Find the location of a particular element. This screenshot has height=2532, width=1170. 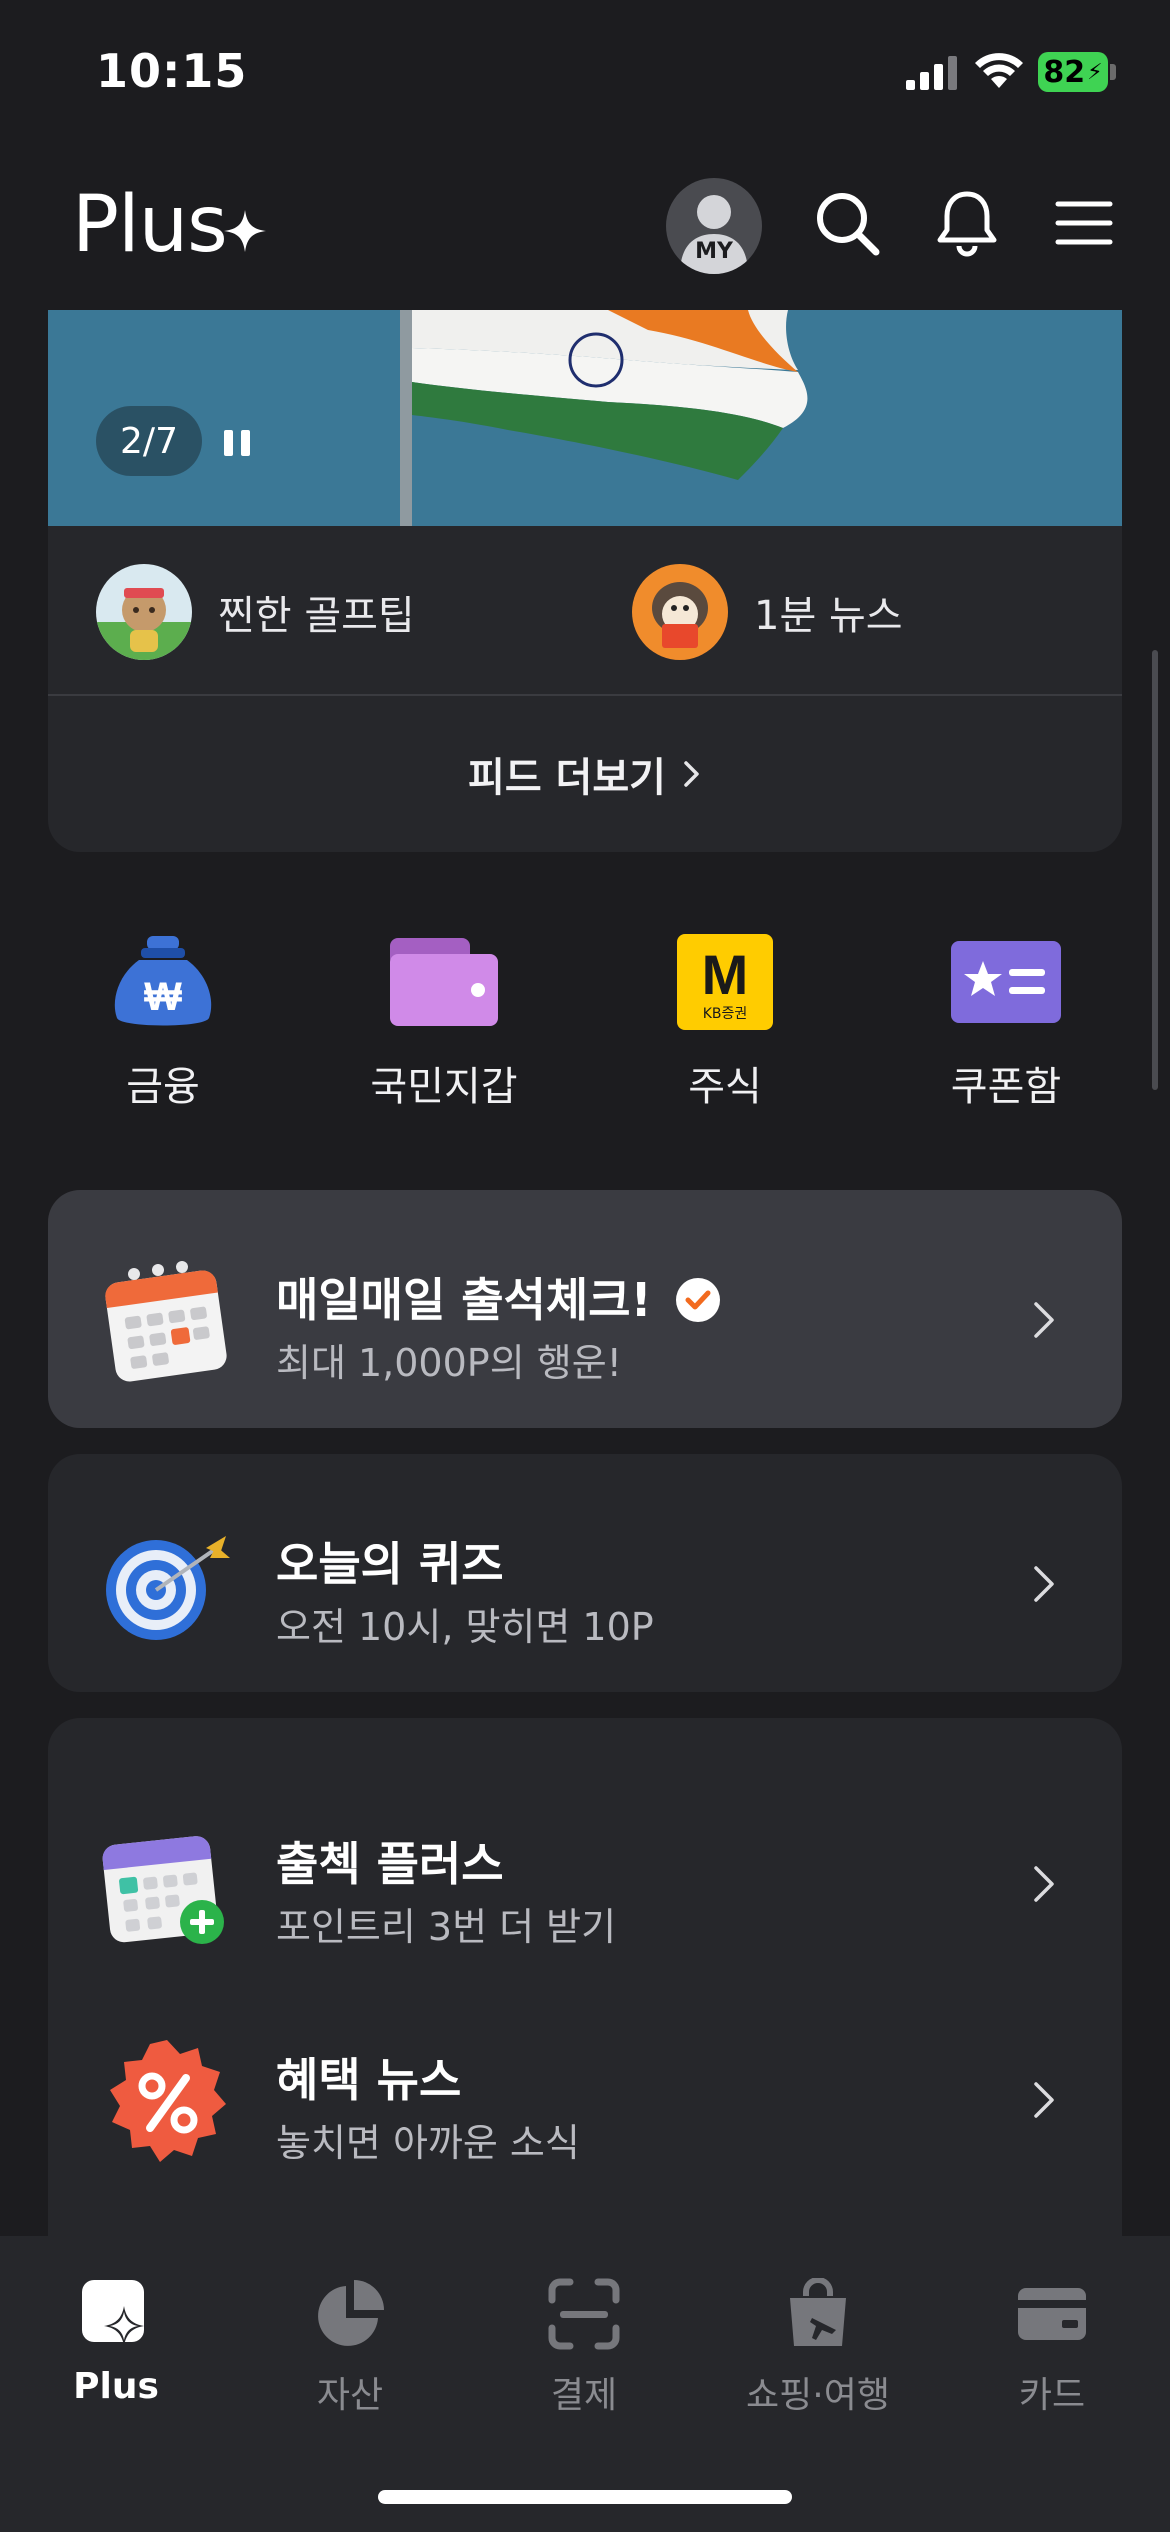

tab-label: 카드 is located at coordinates (1052, 2395).